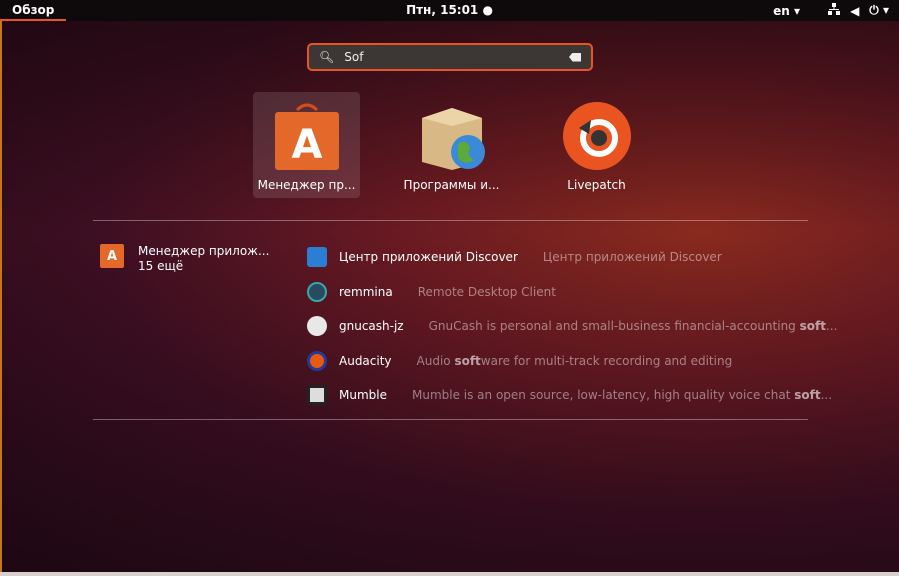 The height and width of the screenshot is (576, 899). What do you see at coordinates (317, 257) in the screenshot?
I see `discover-icon` at bounding box center [317, 257].